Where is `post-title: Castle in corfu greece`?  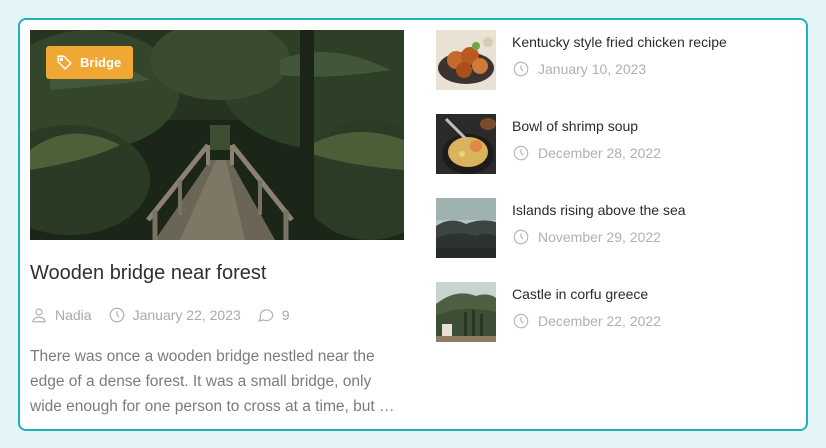 post-title: Castle in corfu greece is located at coordinates (580, 294).